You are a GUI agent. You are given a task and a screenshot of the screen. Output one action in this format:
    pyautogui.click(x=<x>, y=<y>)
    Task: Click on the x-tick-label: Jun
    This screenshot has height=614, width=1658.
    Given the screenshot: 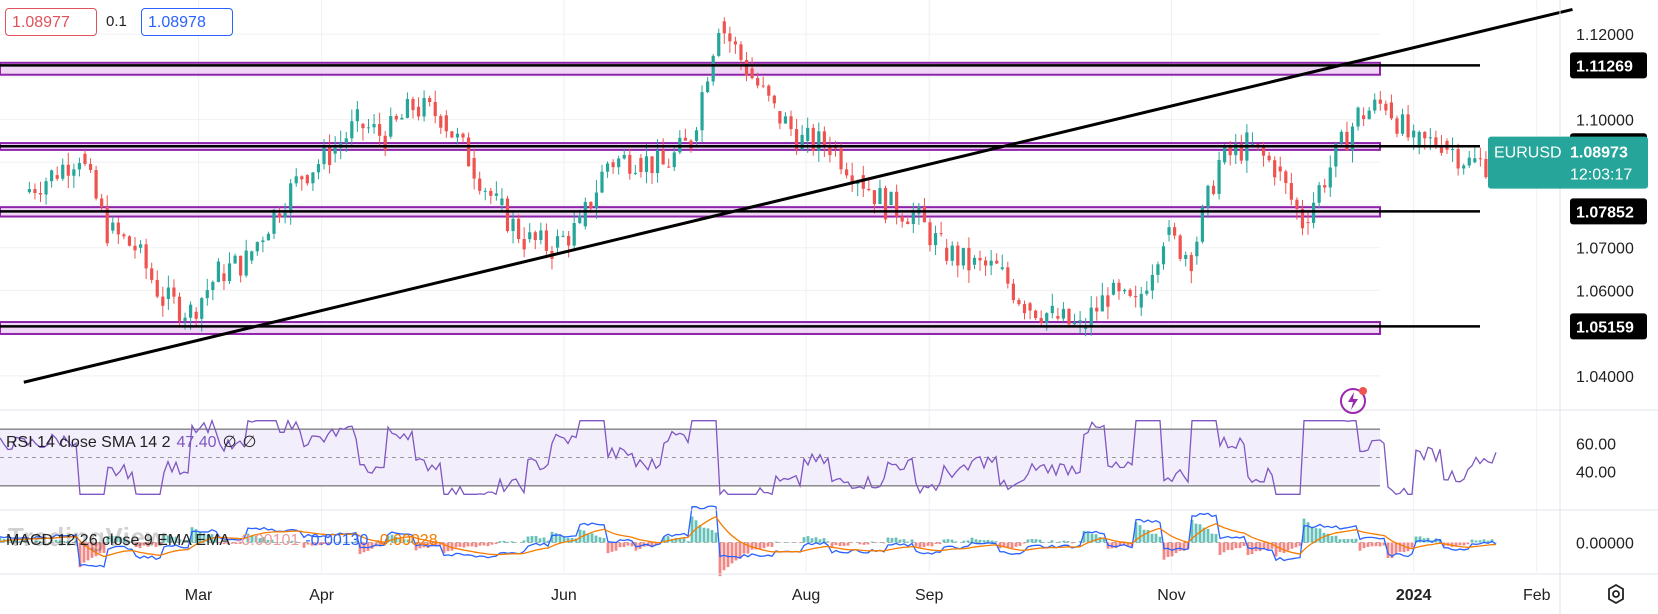 What is the action you would take?
    pyautogui.click(x=564, y=595)
    